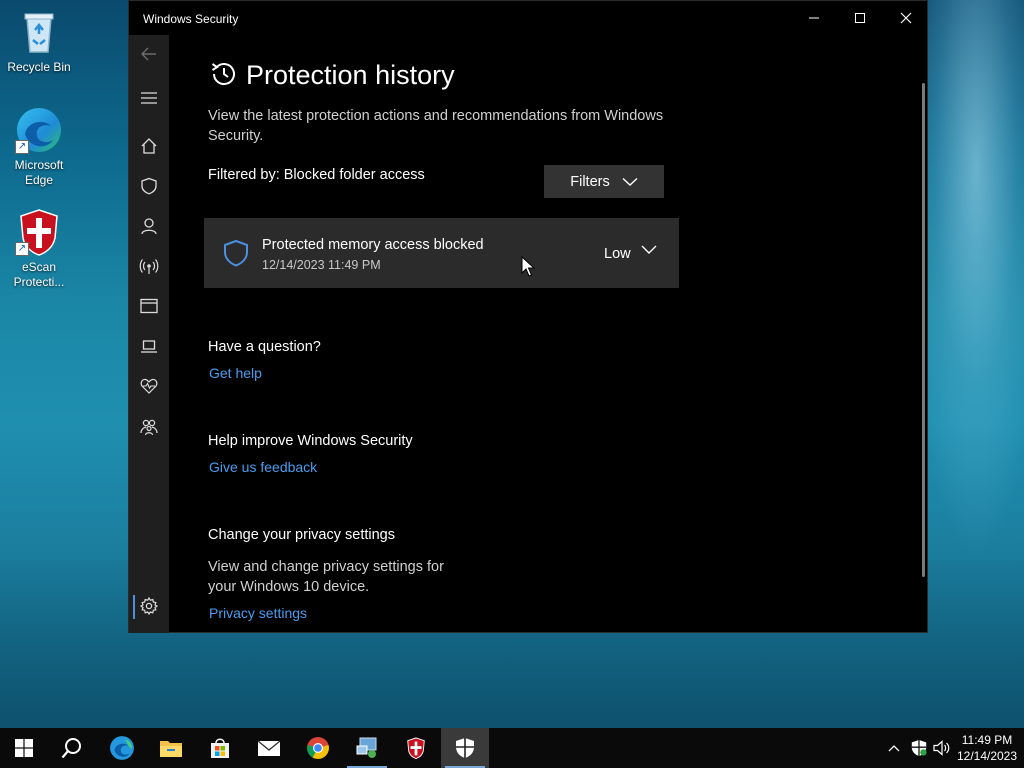 The width and height of the screenshot is (1024, 768). I want to click on nav-device-security, so click(149, 346).